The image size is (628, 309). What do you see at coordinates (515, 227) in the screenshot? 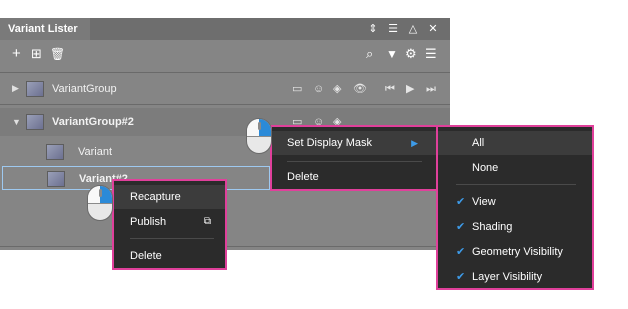
I see `mask-shading-item: ✔ Shading` at bounding box center [515, 227].